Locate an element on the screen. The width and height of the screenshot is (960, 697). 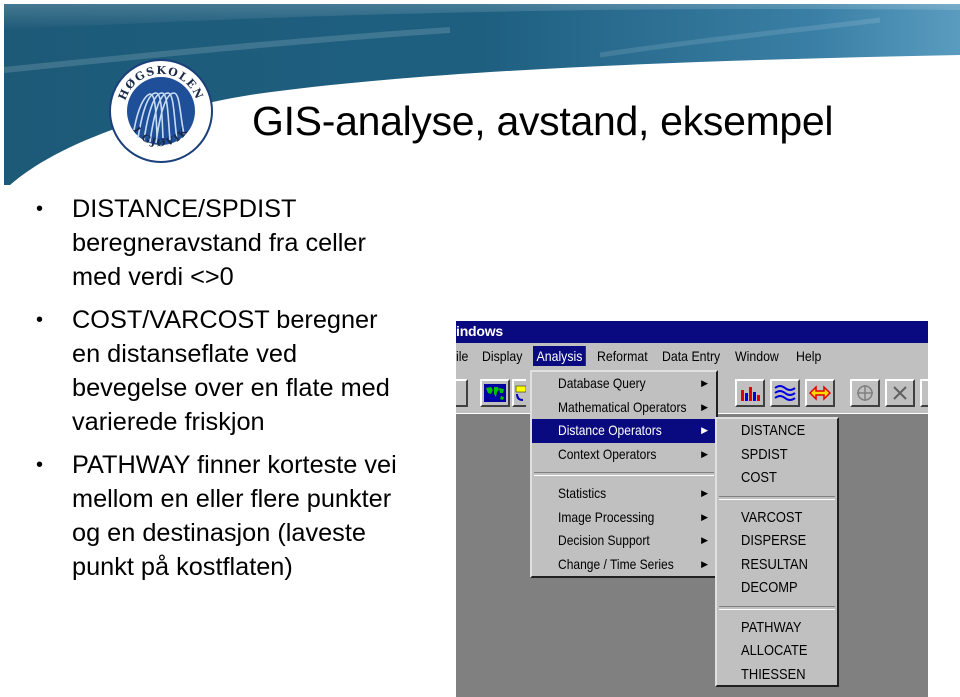
bar-chart-button is located at coordinates (750, 393).